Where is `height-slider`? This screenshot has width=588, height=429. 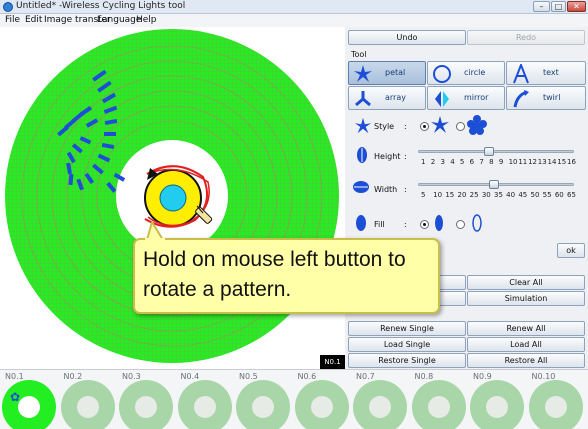
height-slider is located at coordinates (496, 151).